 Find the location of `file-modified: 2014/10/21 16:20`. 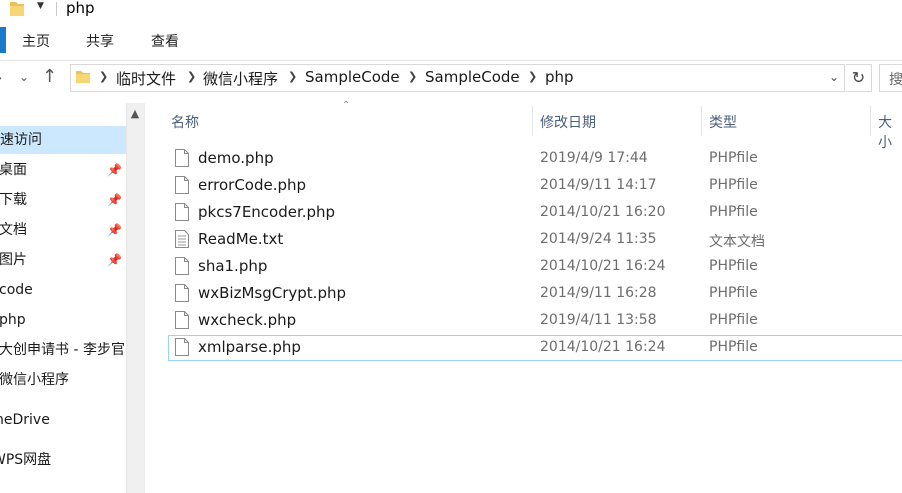

file-modified: 2014/10/21 16:20 is located at coordinates (603, 212).